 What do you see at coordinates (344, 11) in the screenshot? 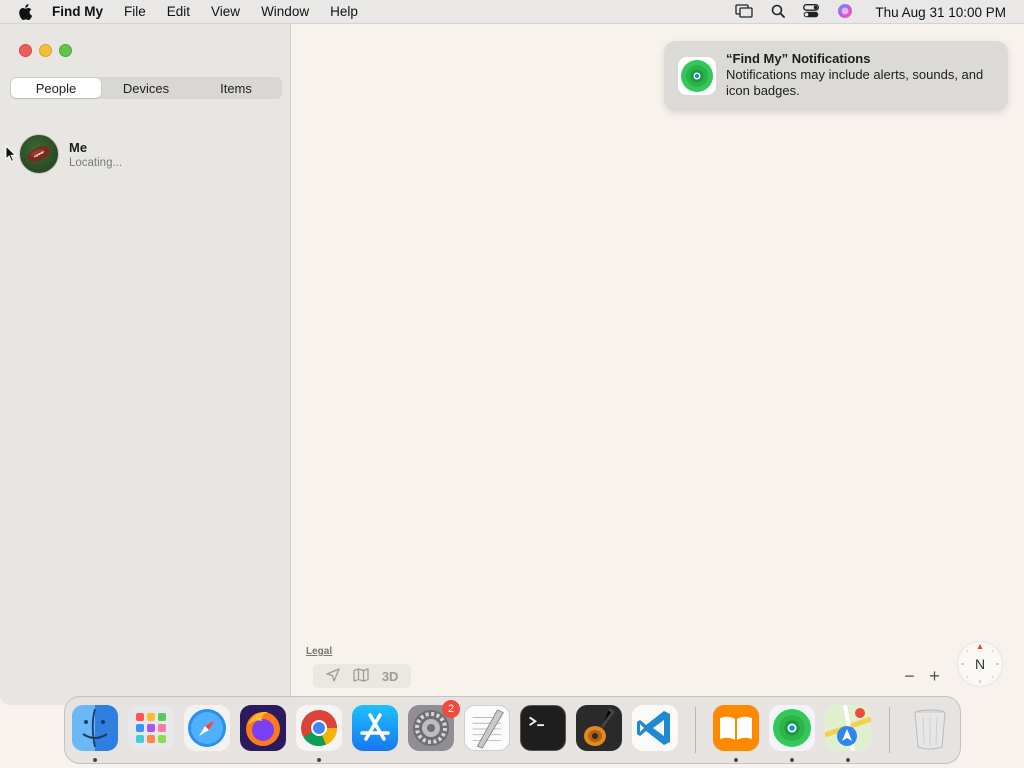
I see `menu-help: Help` at bounding box center [344, 11].